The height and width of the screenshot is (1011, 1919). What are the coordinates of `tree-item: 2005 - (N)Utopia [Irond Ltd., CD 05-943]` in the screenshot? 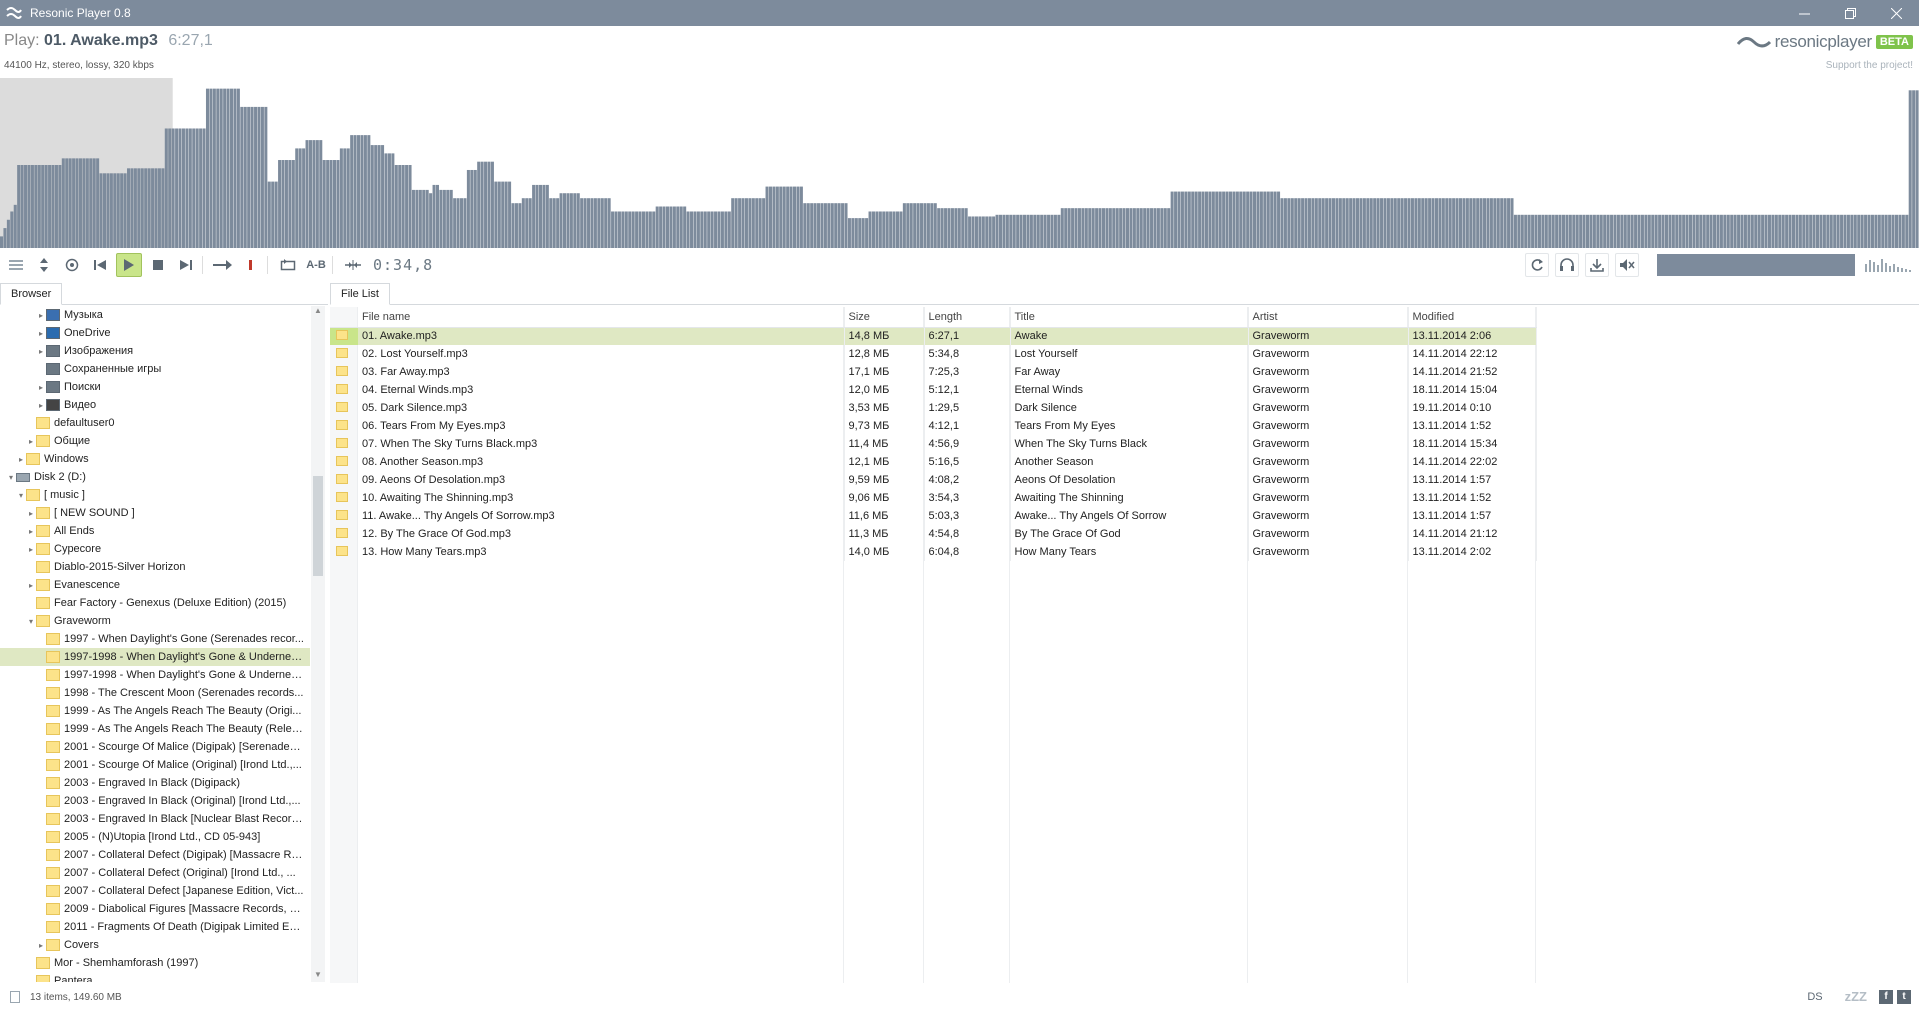 It's located at (155, 837).